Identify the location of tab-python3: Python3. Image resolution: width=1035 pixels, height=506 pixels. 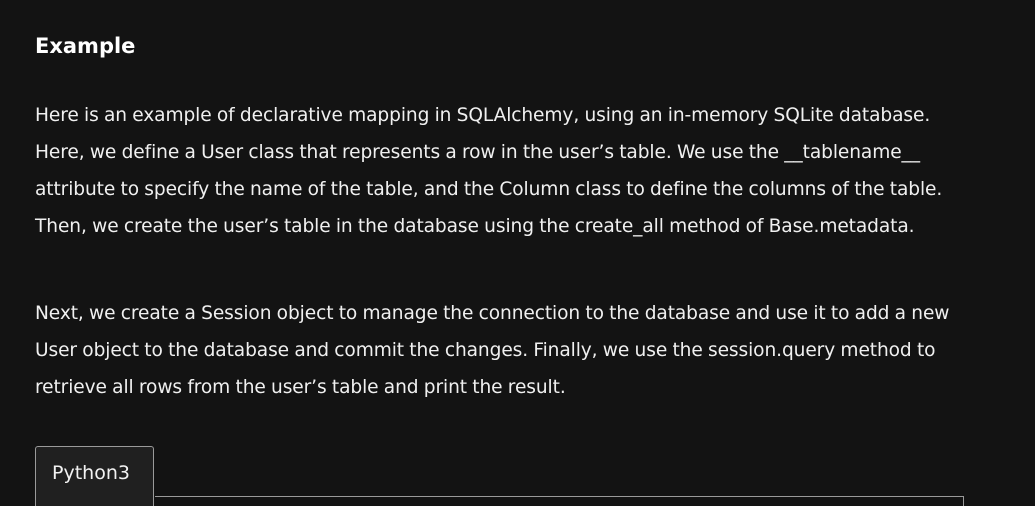
(94, 476).